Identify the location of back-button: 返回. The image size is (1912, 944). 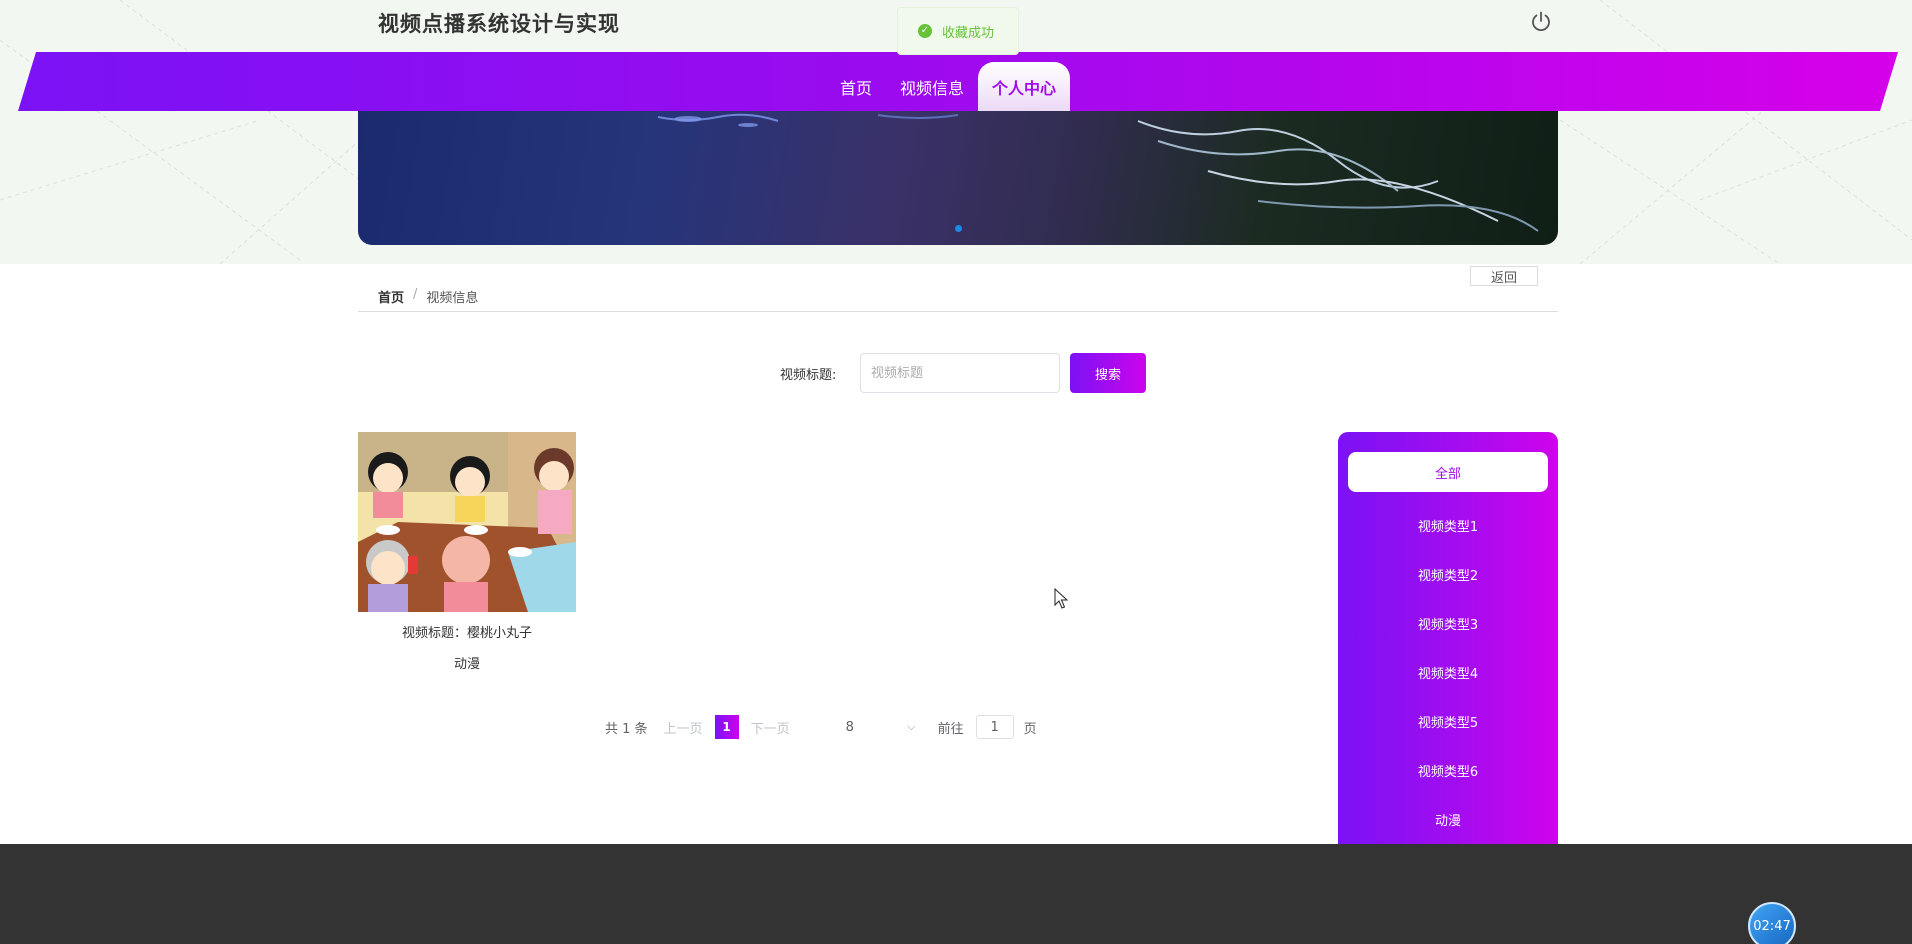
(1504, 276).